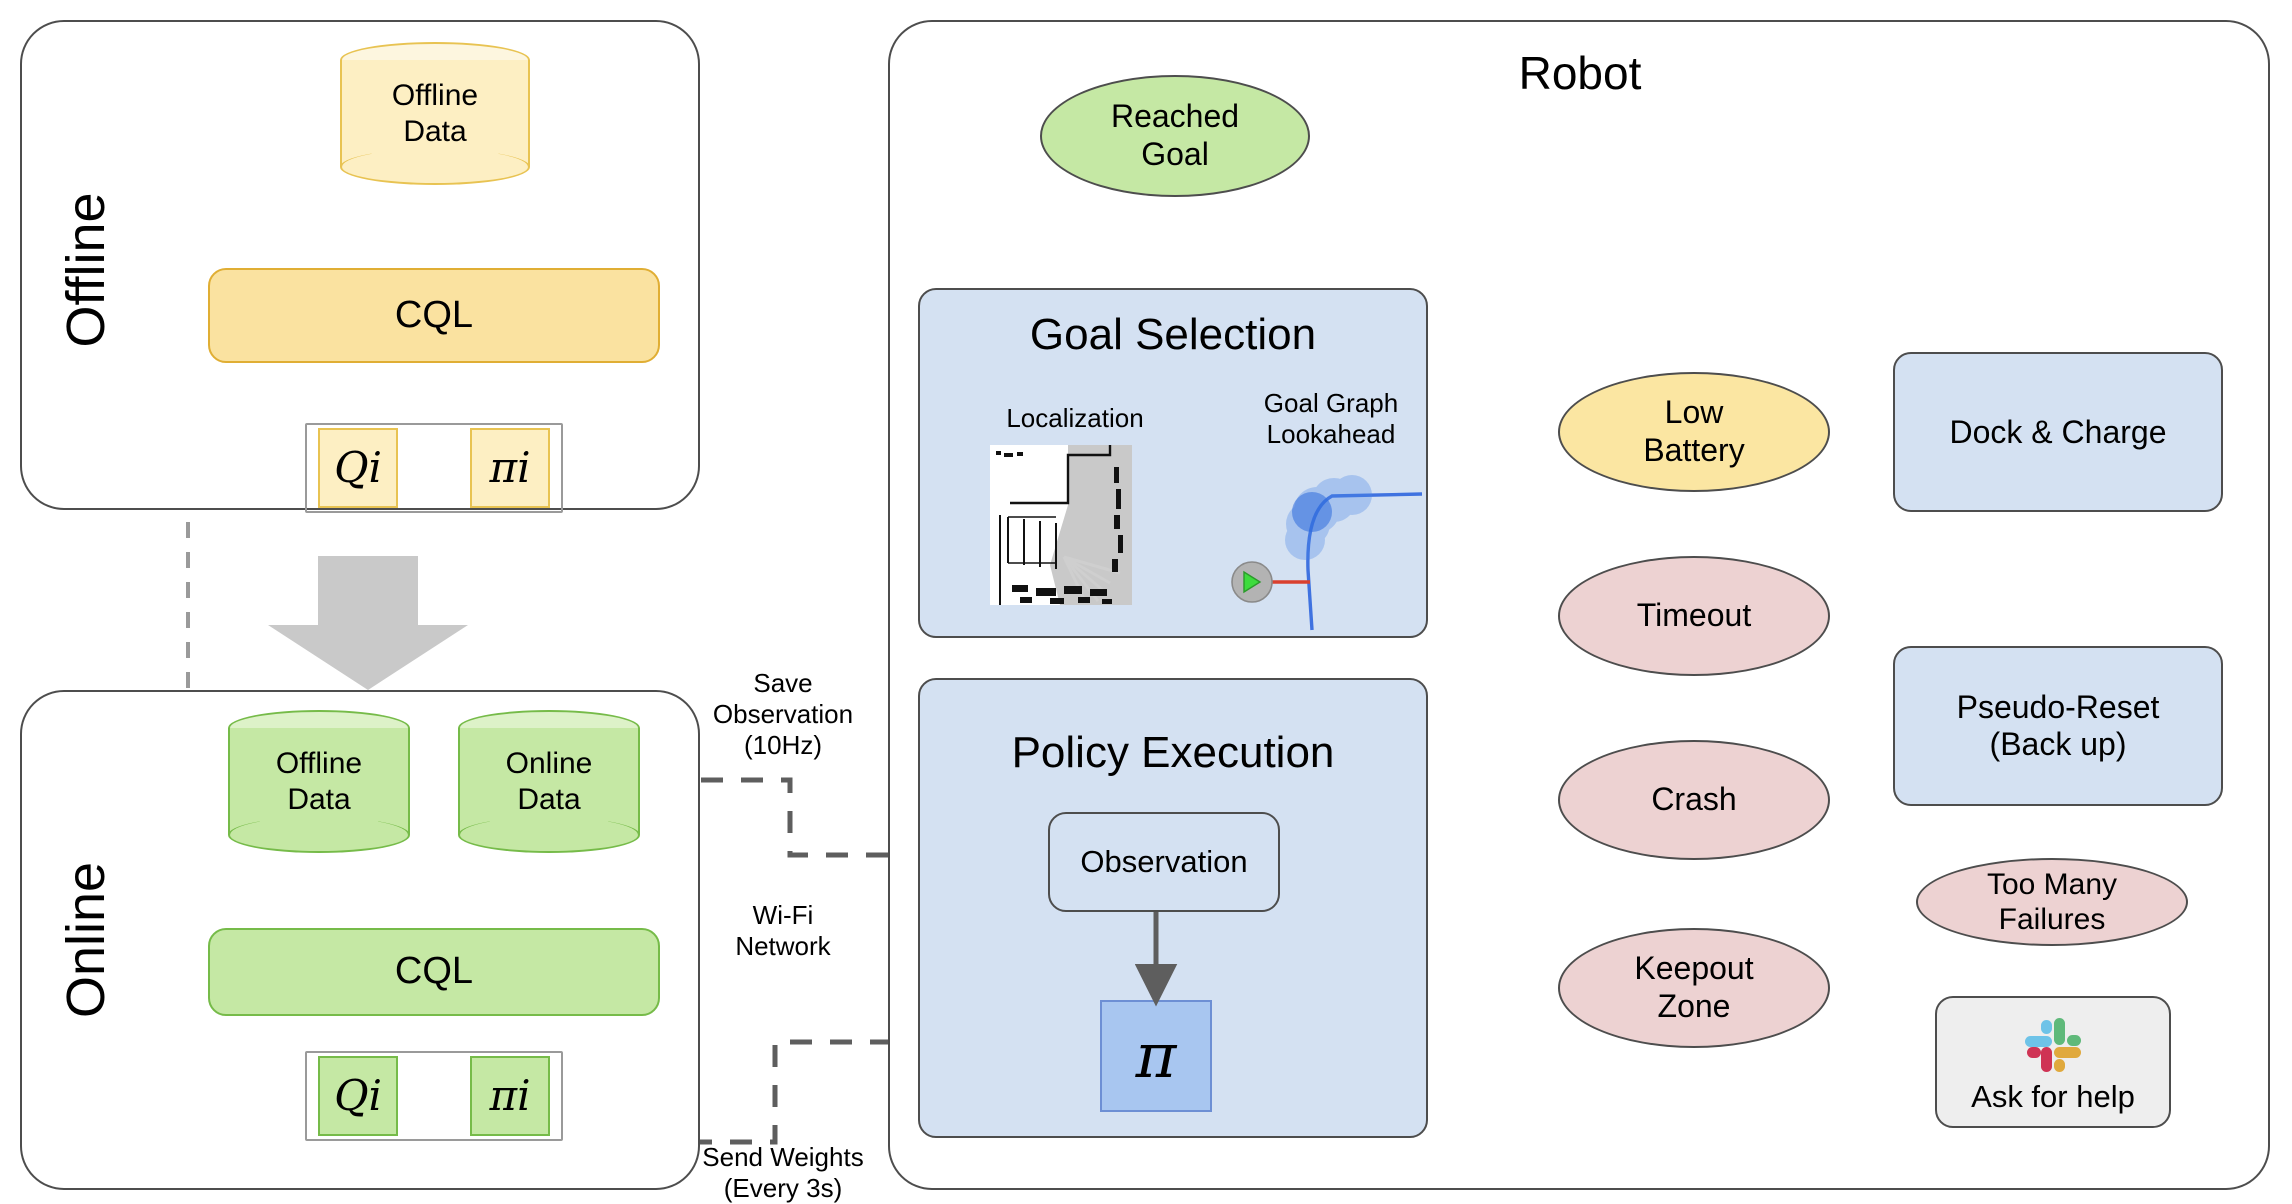  I want to click on slack-icon, so click(2053, 1045).